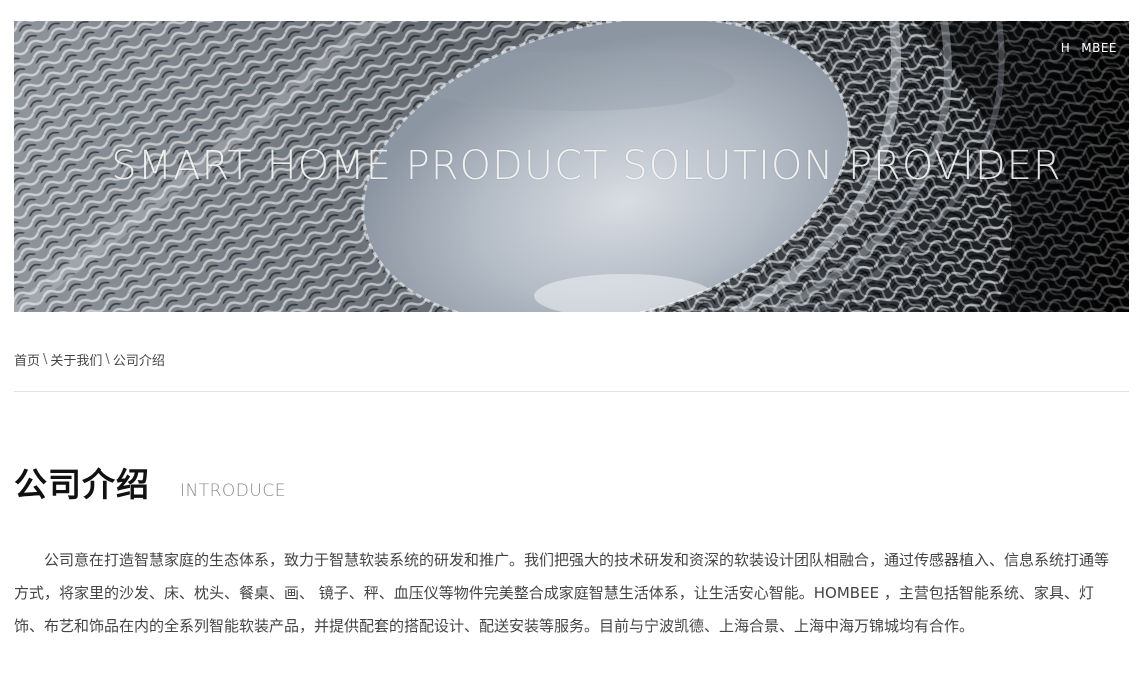 The image size is (1144, 697). I want to click on banner-title: SMART HOME PRODUCT SOLUTION PROVIDER, so click(586, 166).